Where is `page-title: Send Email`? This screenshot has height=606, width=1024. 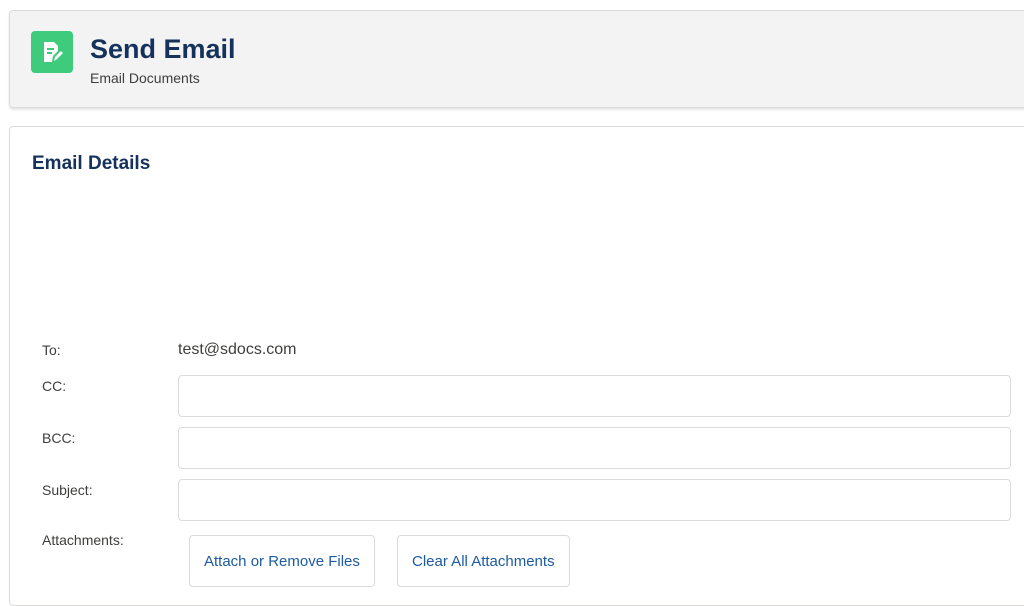 page-title: Send Email is located at coordinates (163, 49).